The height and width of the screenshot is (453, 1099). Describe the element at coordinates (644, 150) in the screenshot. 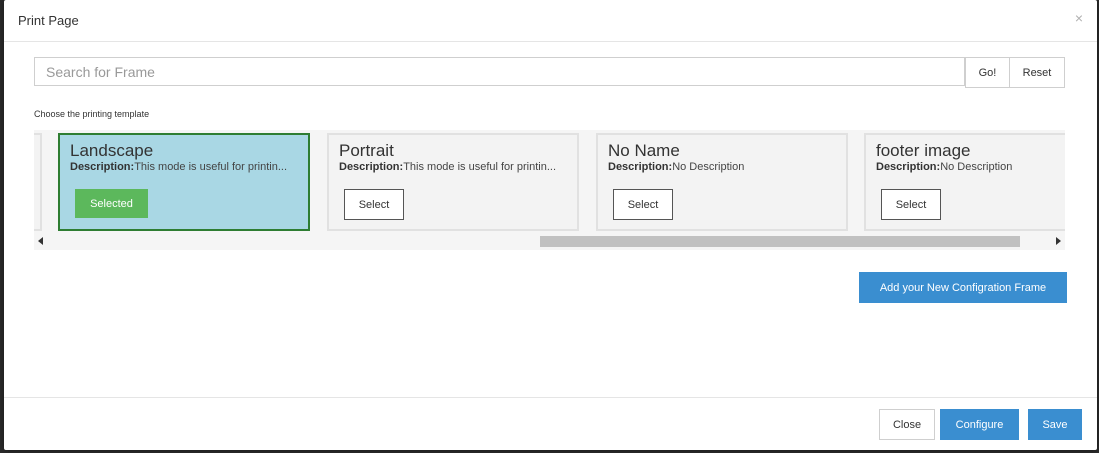

I see `card-title: No Name` at that location.